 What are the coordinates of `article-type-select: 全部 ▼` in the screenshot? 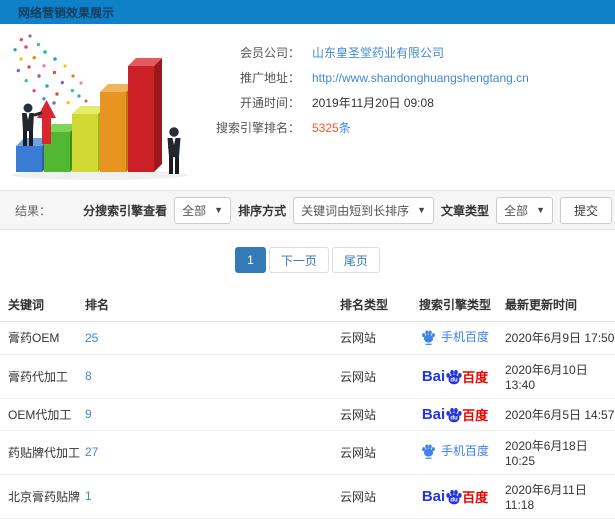 It's located at (524, 210).